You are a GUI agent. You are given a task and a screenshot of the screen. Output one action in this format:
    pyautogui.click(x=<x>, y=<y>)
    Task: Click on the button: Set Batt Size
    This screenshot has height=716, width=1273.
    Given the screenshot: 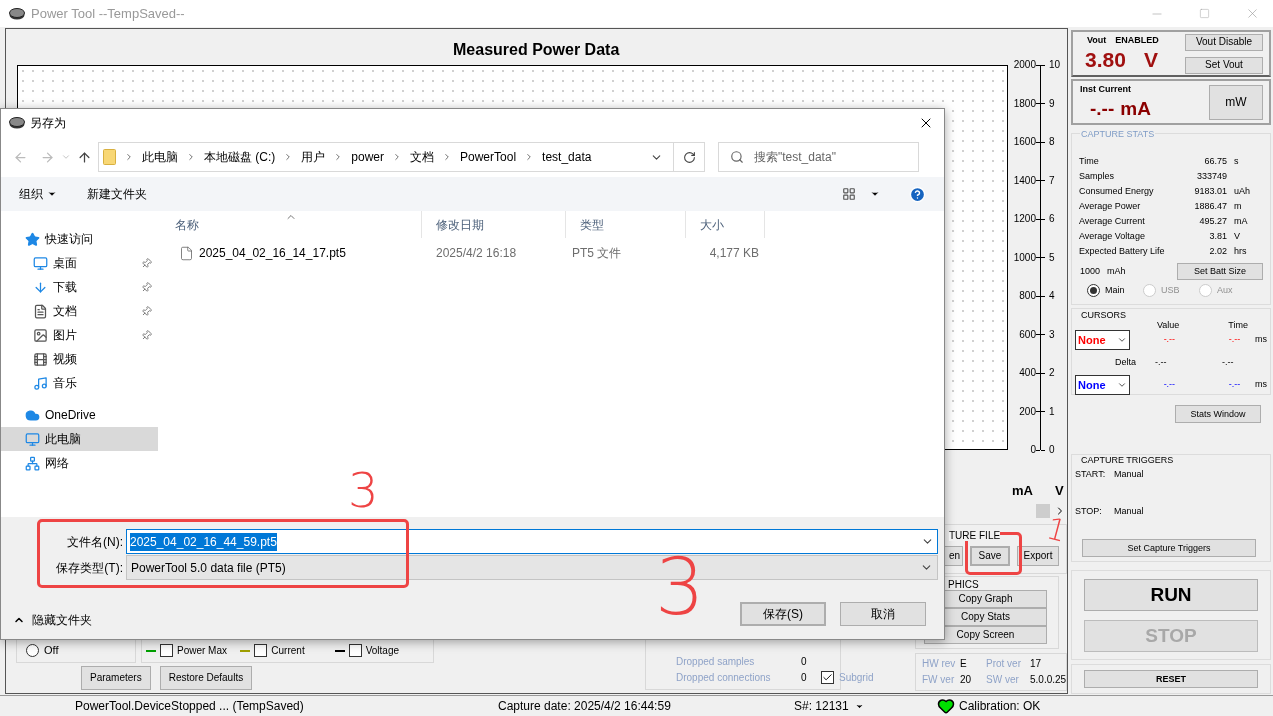 What is the action you would take?
    pyautogui.click(x=1220, y=271)
    